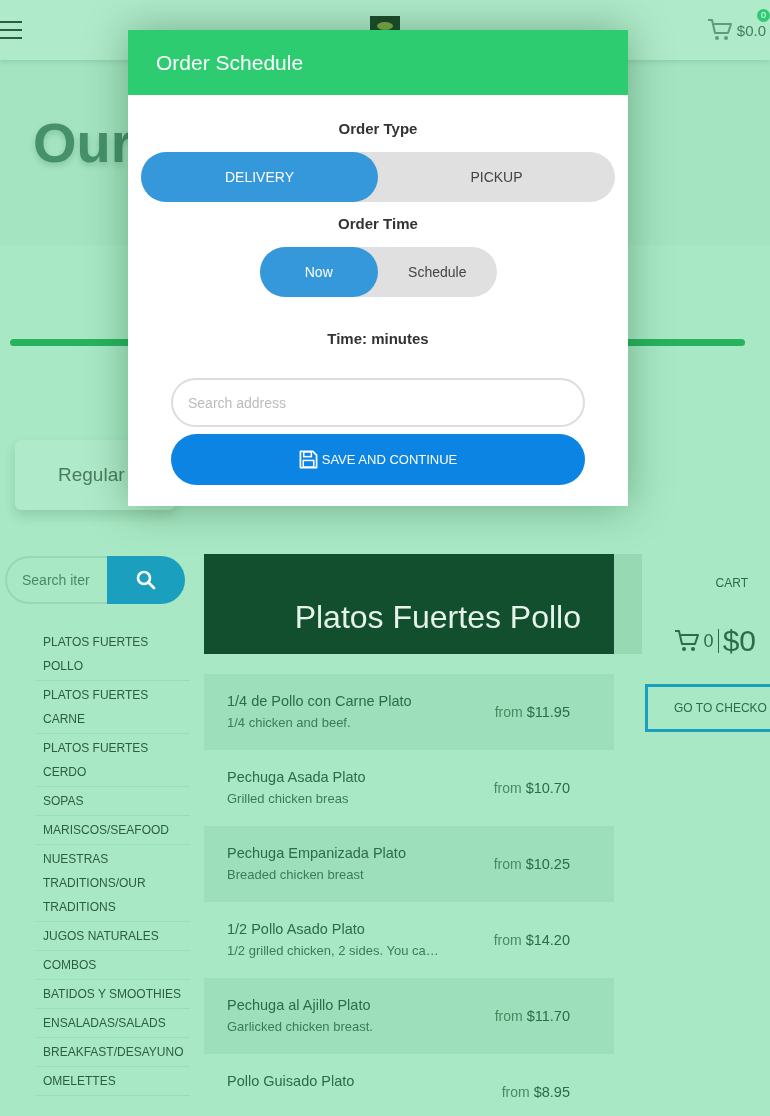  I want to click on item-price: $10.25, so click(547, 864).